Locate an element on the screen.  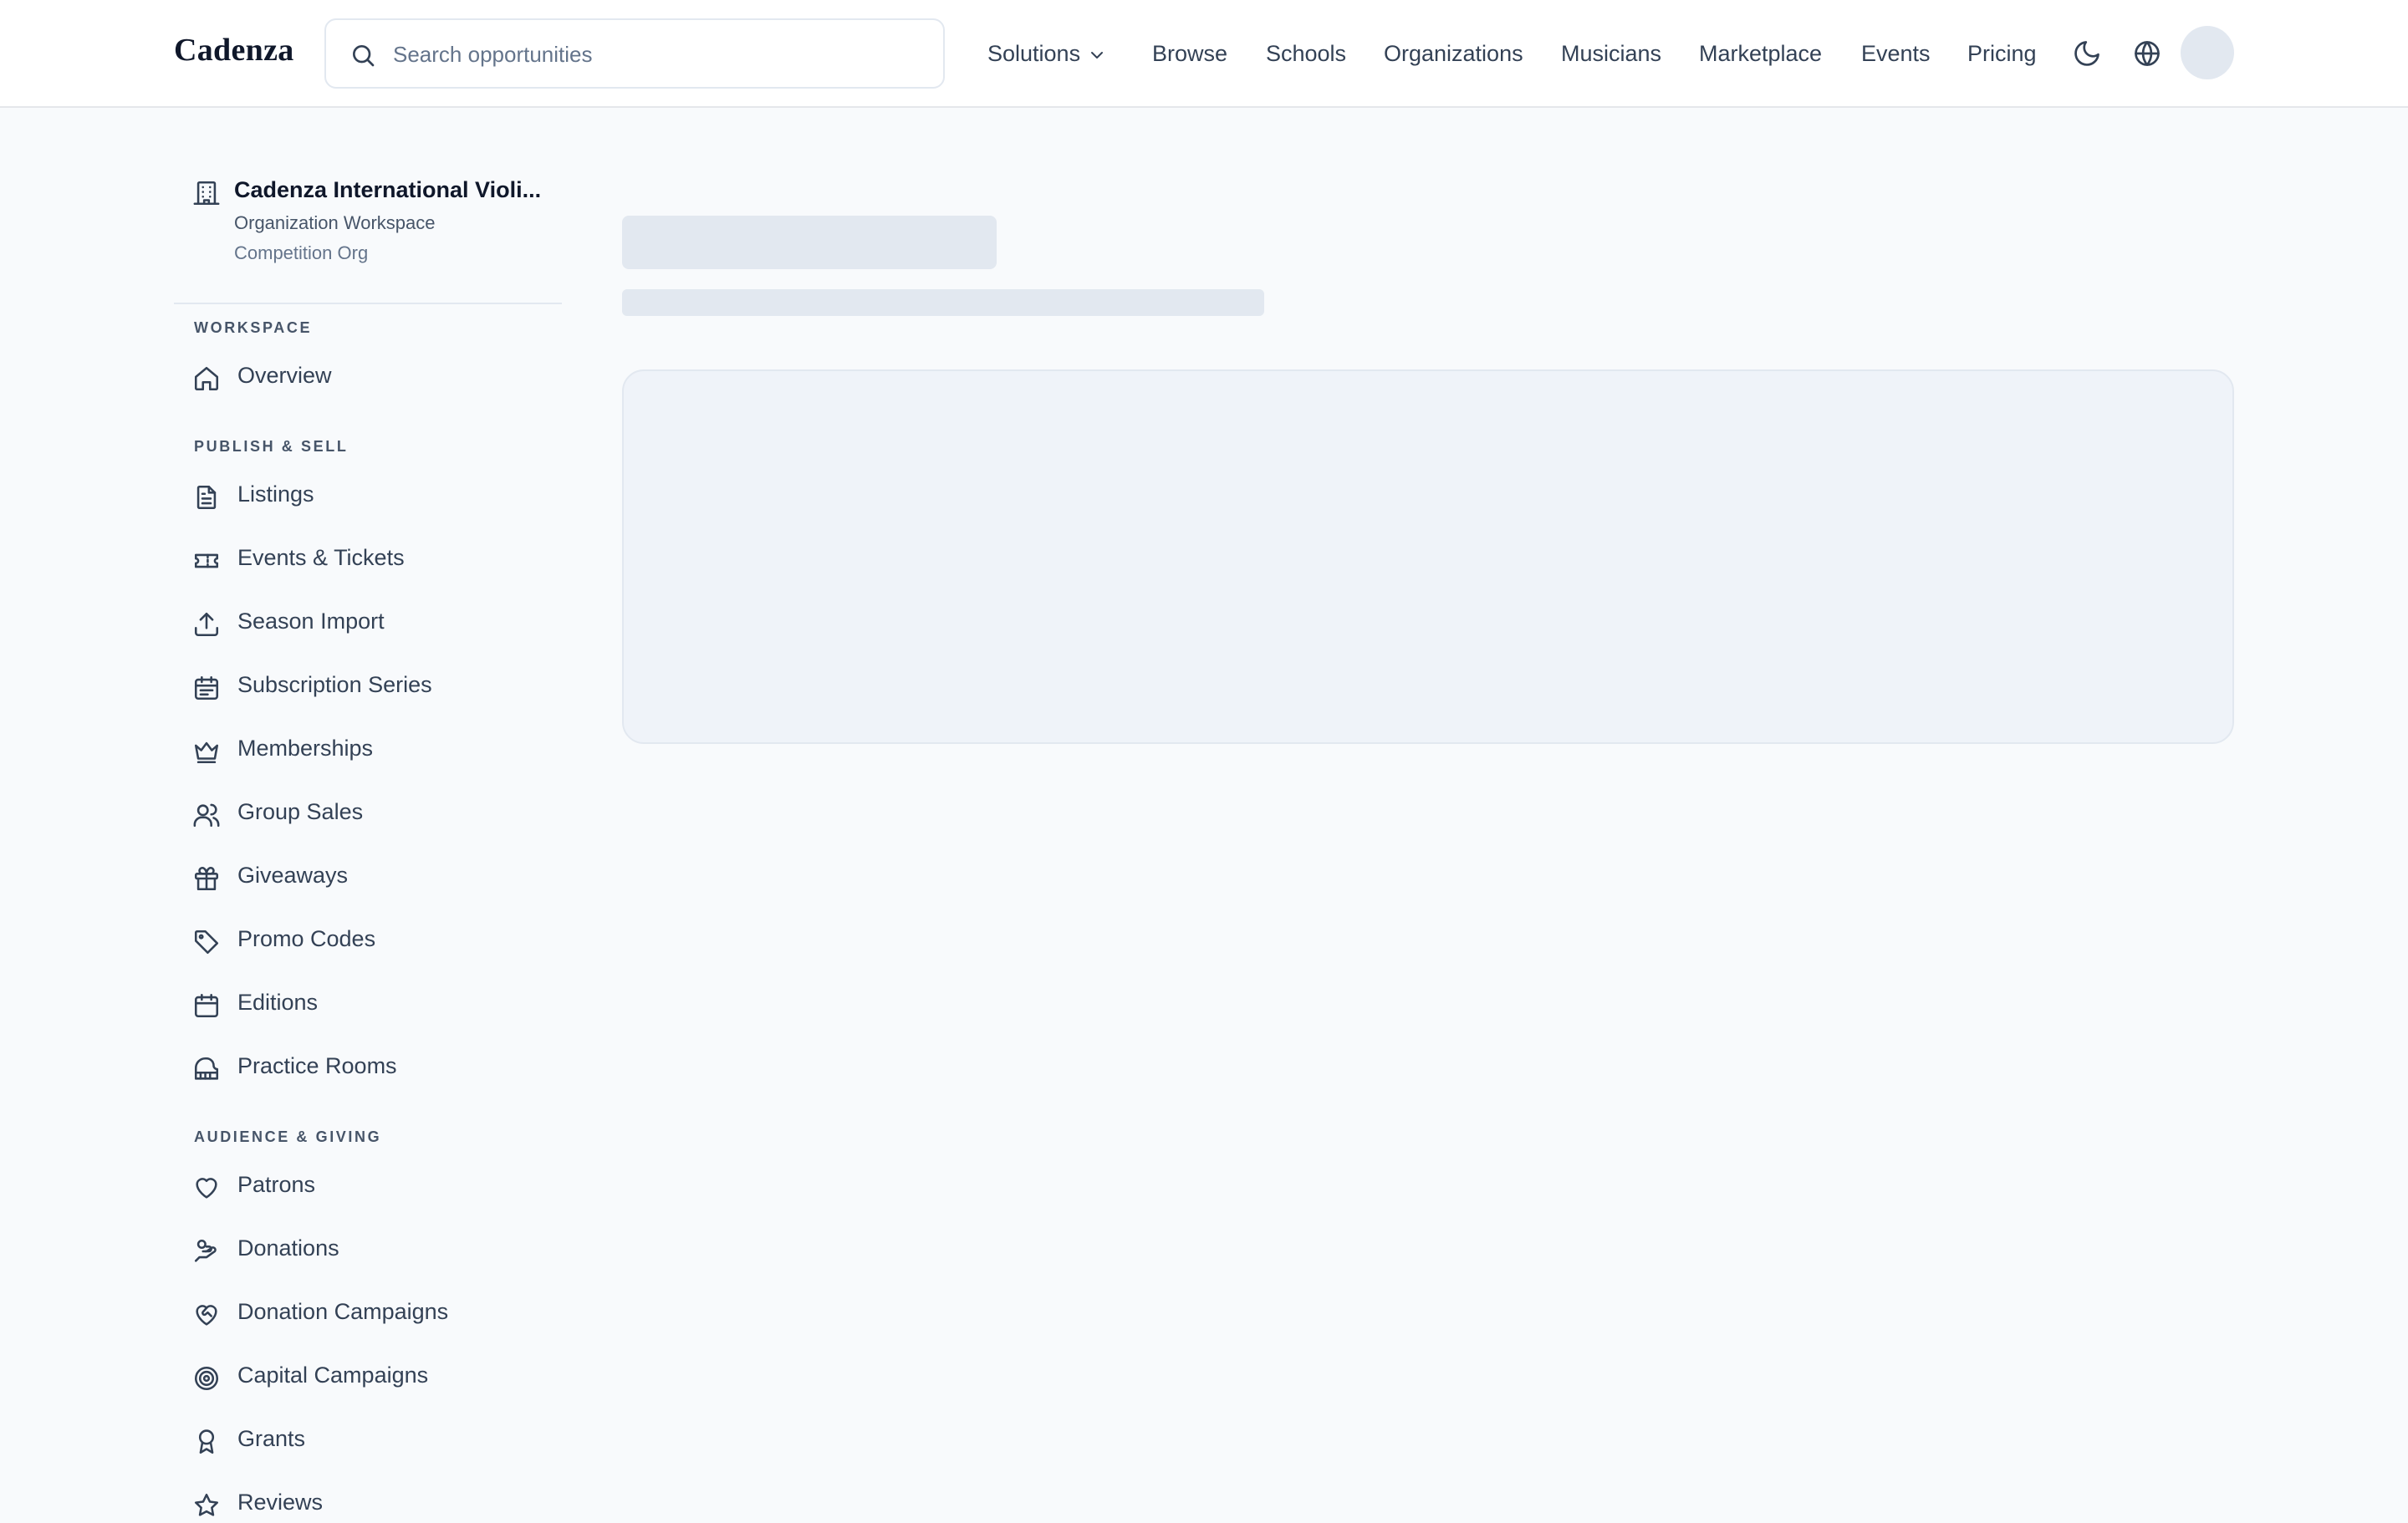
search-box is located at coordinates (634, 53).